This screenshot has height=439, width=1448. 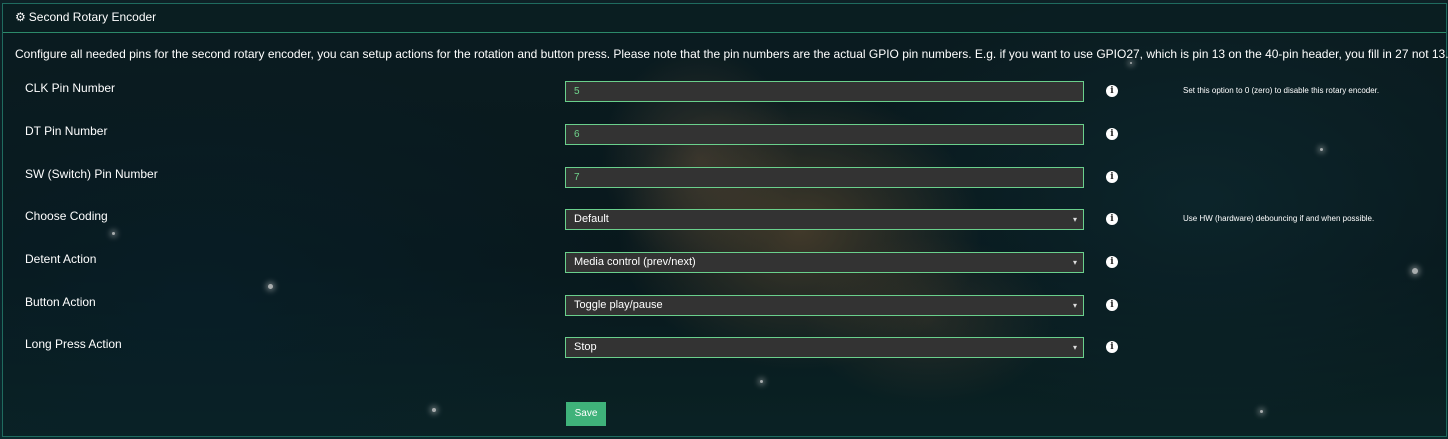 What do you see at coordinates (824, 219) in the screenshot?
I see `coding-select: Default ▾` at bounding box center [824, 219].